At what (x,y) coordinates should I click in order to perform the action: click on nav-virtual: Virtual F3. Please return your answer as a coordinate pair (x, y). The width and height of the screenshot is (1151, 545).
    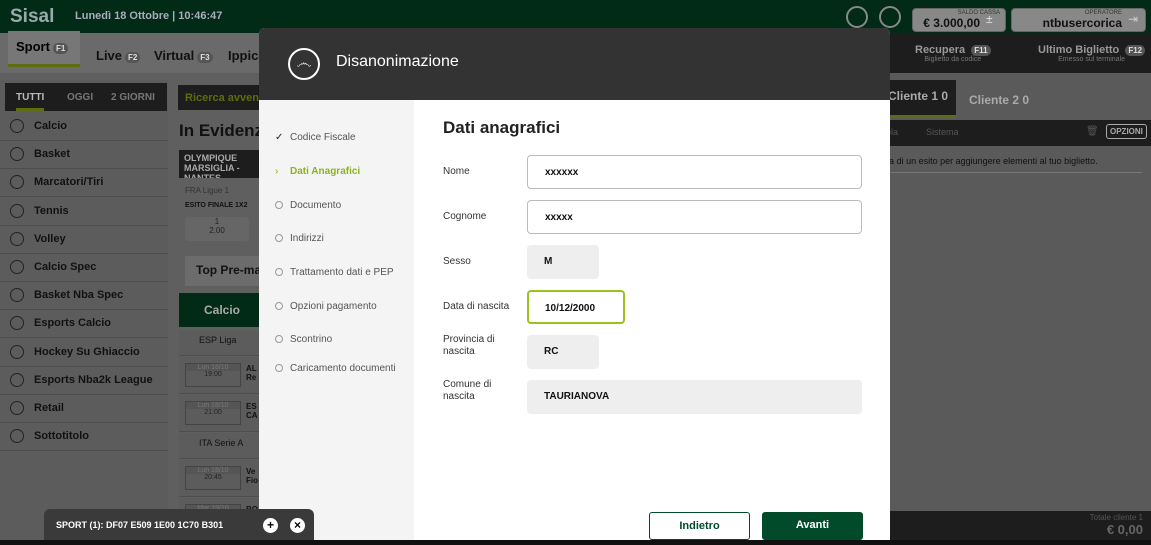
    Looking at the image, I should click on (183, 55).